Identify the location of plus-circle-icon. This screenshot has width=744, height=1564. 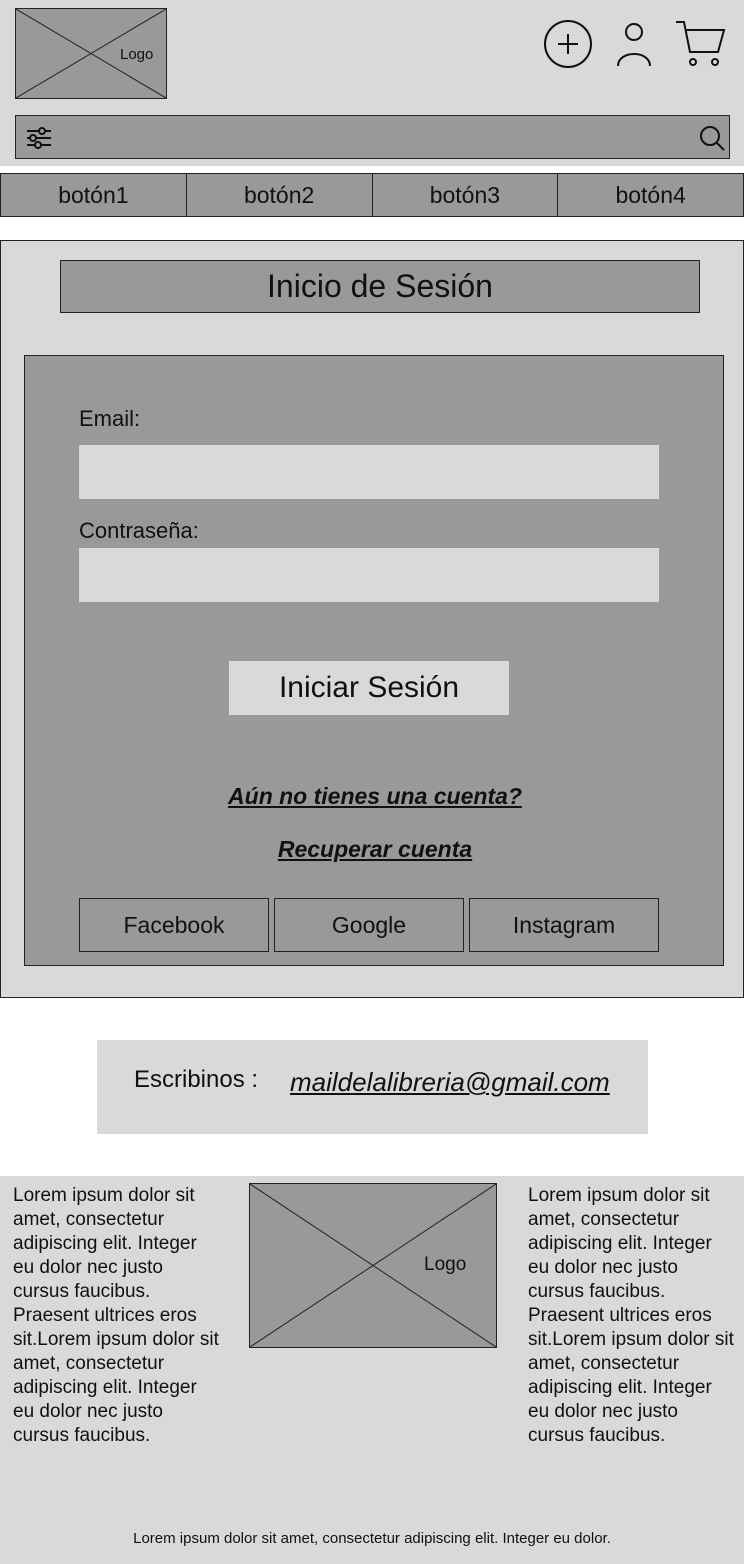
(568, 44).